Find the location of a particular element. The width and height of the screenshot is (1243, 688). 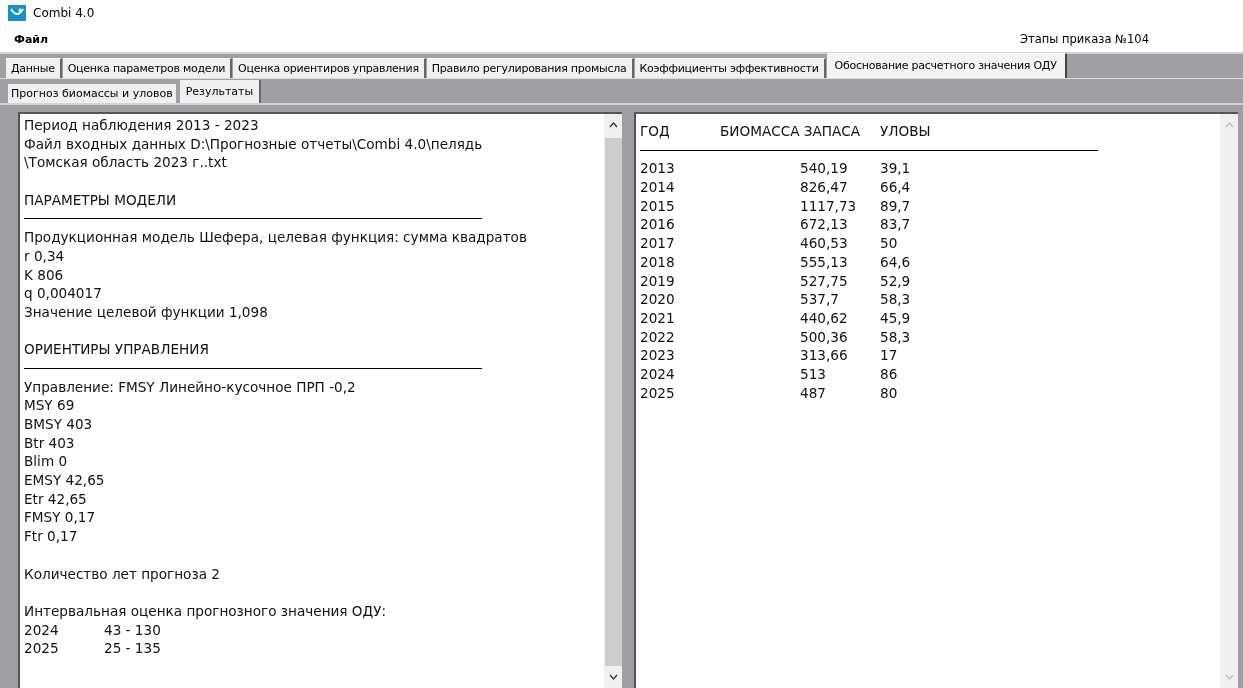

table-cell-text: 2020 is located at coordinates (658, 299).